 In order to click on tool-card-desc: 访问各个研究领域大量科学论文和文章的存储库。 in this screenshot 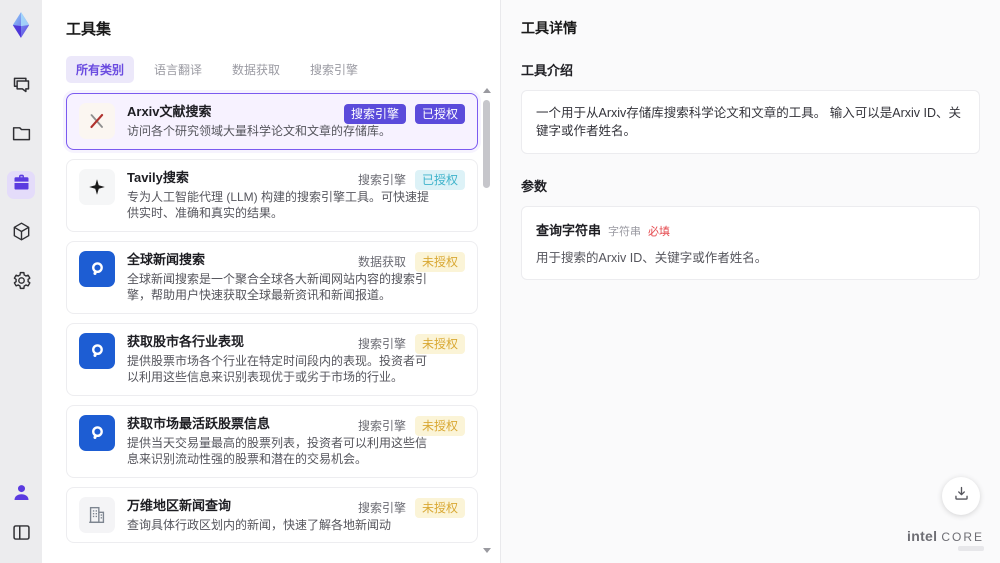, I will do `click(259, 131)`.